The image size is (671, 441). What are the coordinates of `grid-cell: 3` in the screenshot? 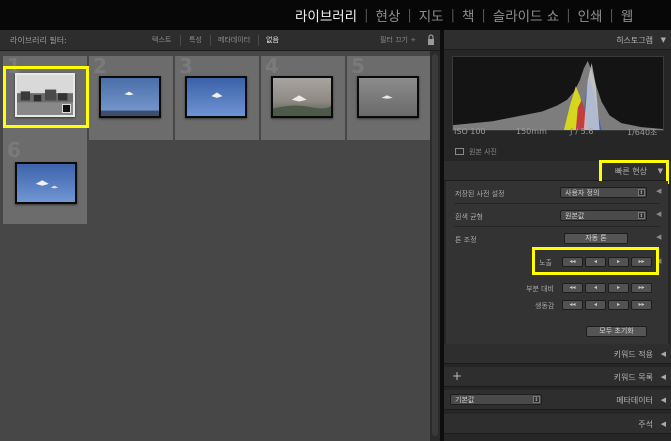 It's located at (217, 97).